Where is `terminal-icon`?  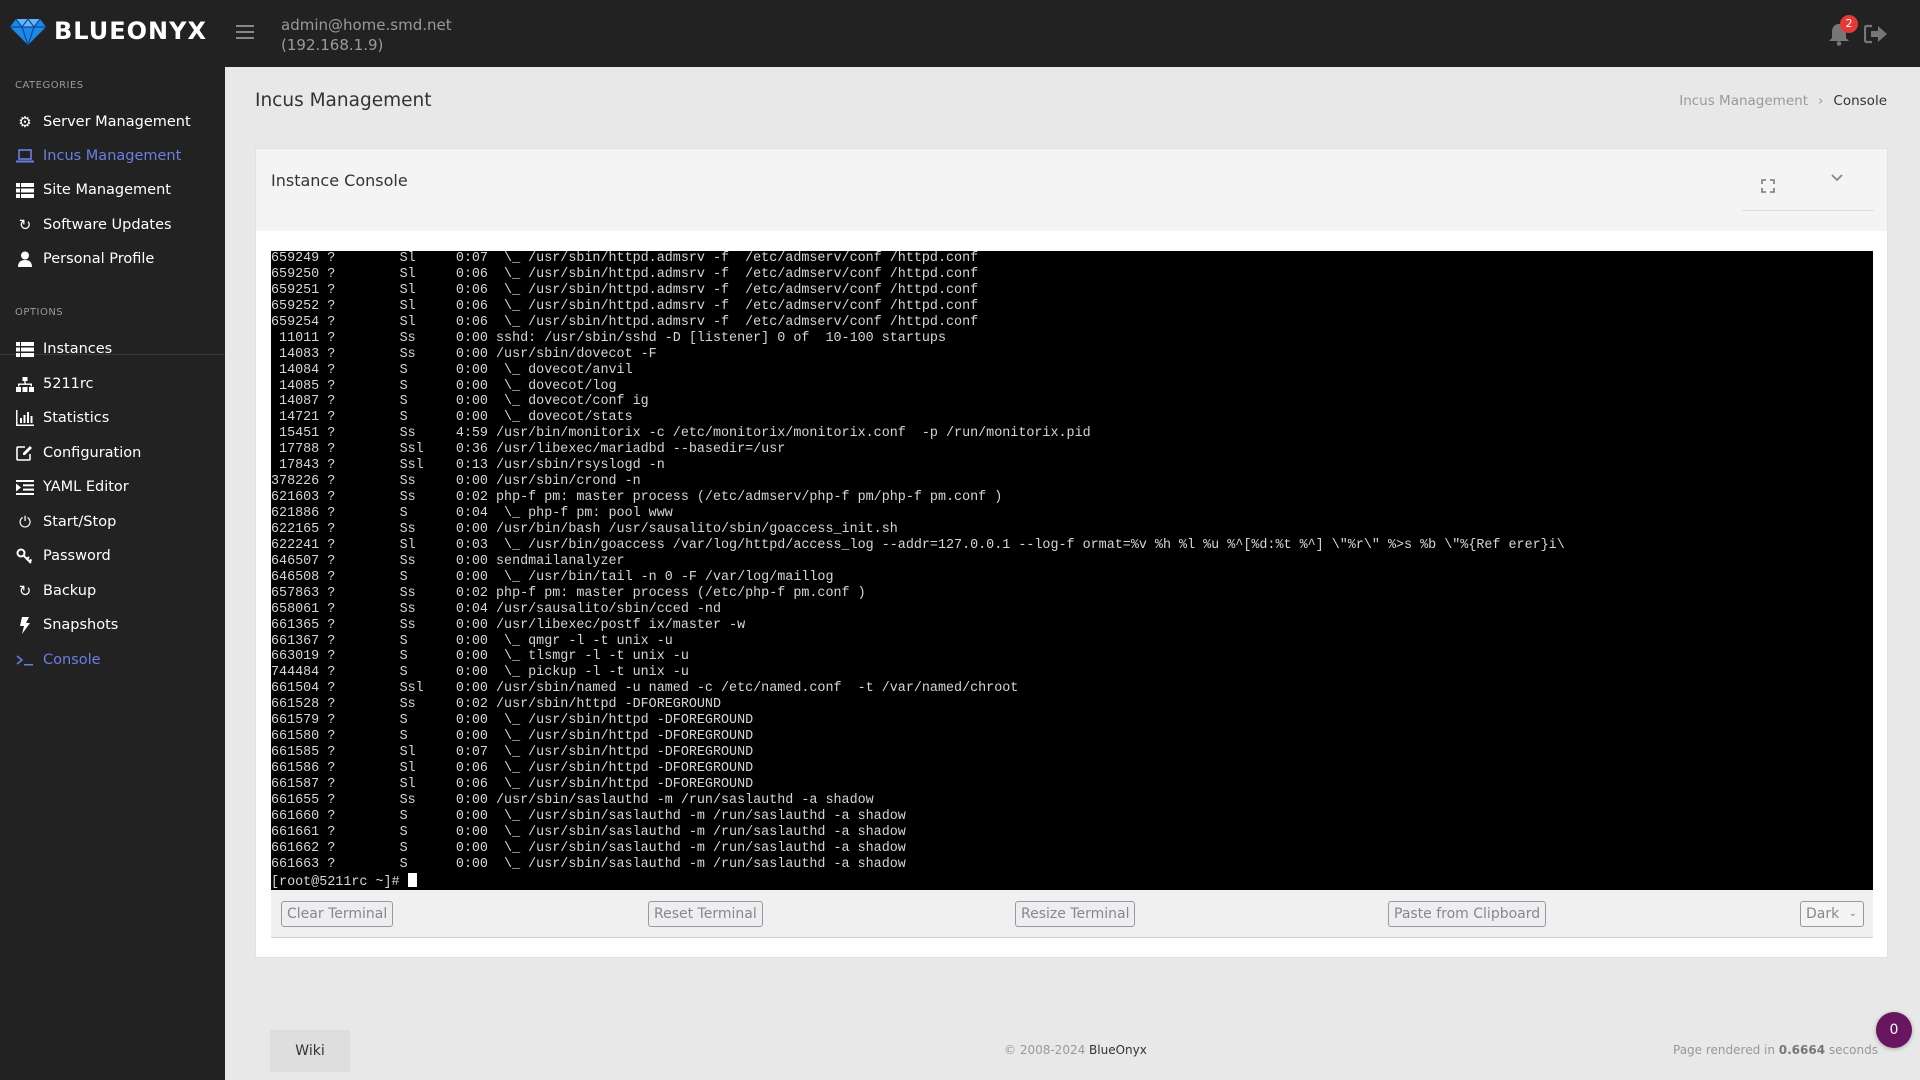 terminal-icon is located at coordinates (25, 660).